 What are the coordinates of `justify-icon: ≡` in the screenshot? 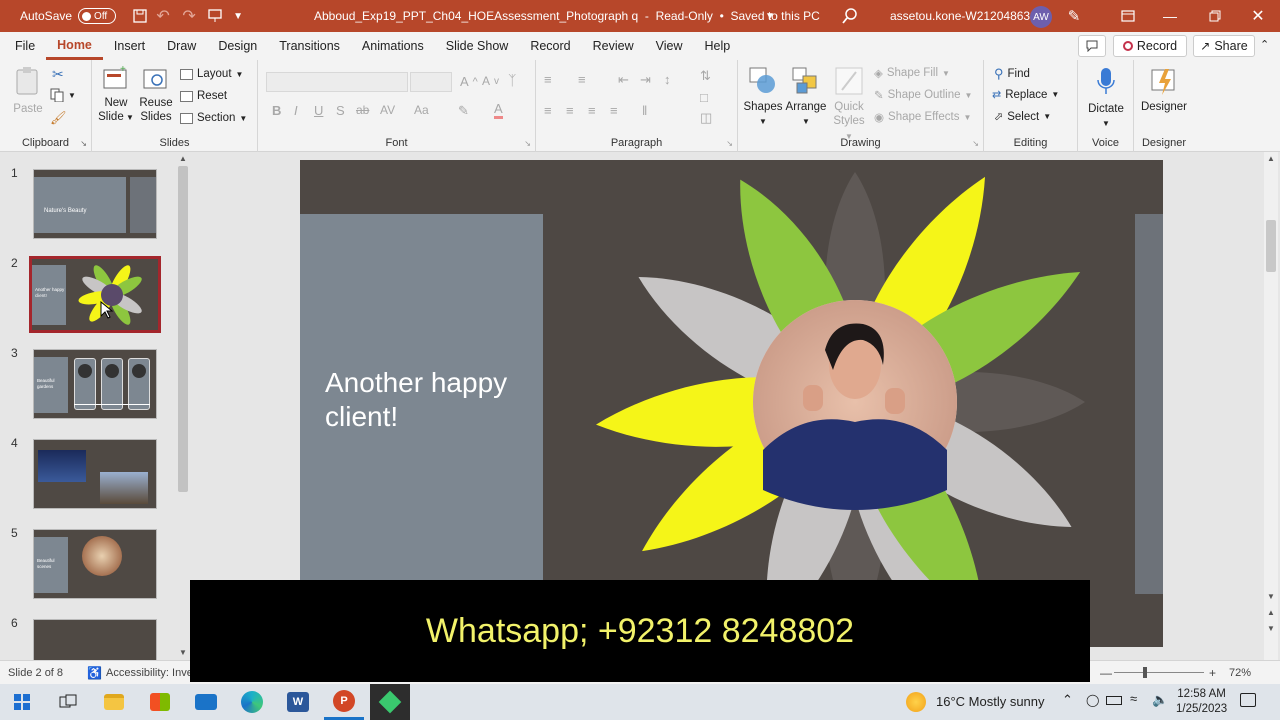 It's located at (614, 110).